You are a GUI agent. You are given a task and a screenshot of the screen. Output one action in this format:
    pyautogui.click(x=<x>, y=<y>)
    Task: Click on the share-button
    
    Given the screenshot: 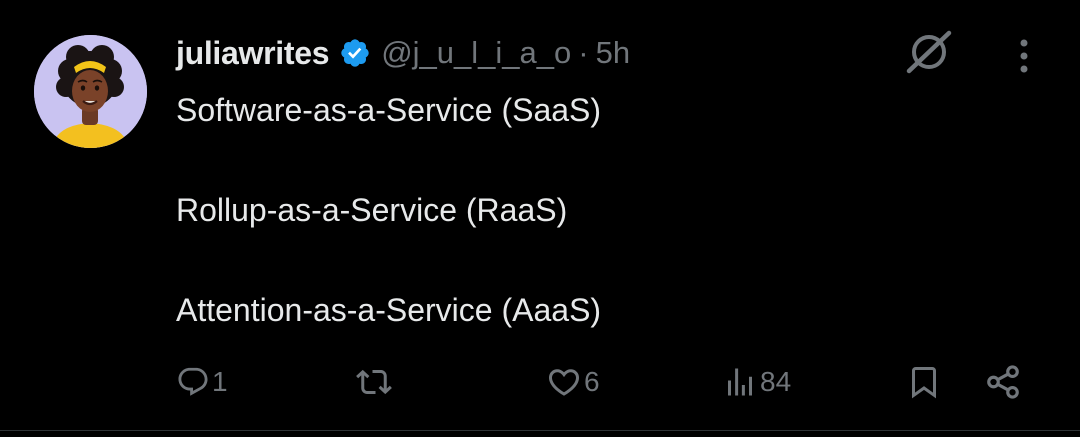 What is the action you would take?
    pyautogui.click(x=1003, y=382)
    